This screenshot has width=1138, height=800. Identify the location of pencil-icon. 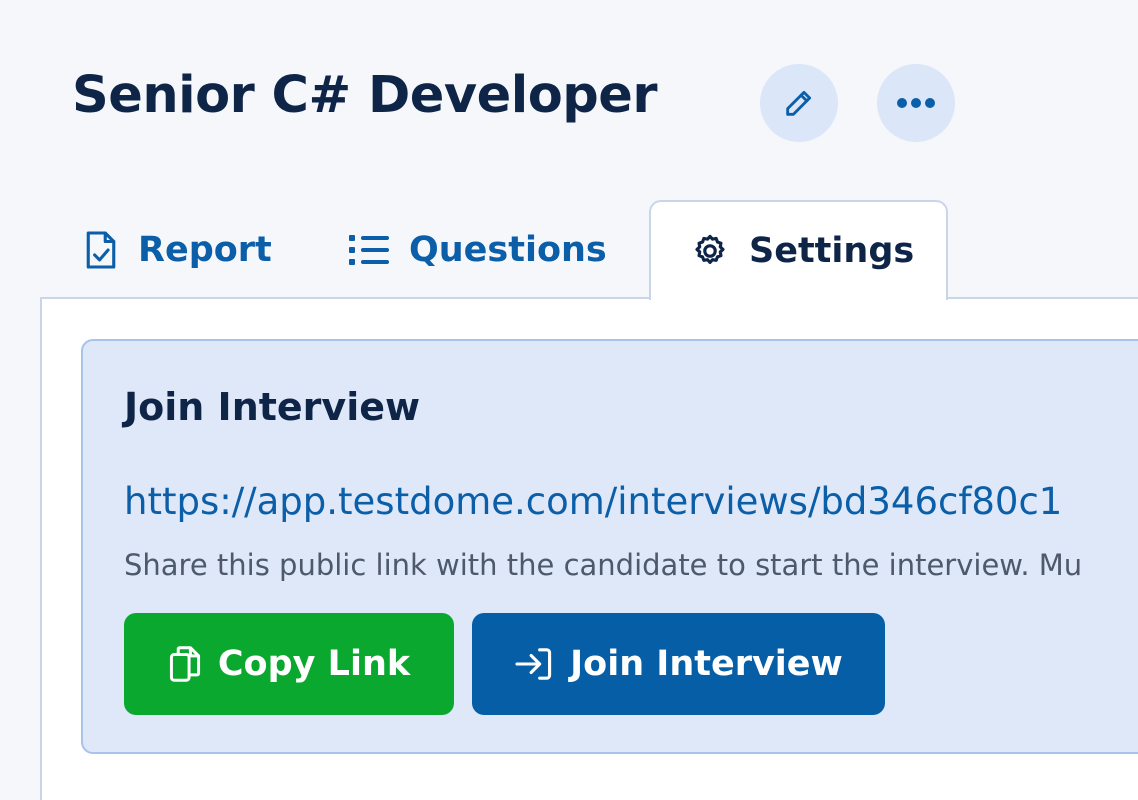
(799, 103).